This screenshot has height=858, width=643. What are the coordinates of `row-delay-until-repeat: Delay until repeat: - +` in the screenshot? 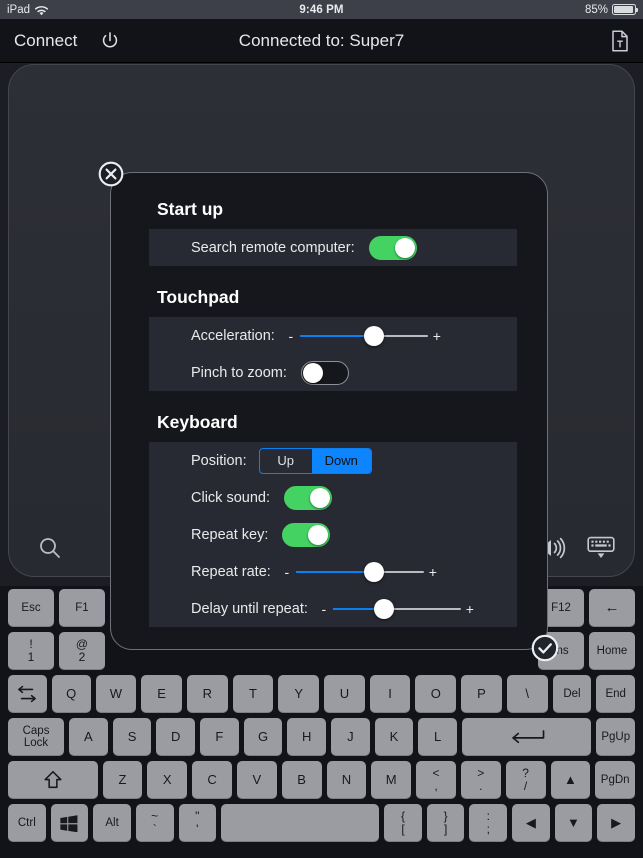 It's located at (333, 608).